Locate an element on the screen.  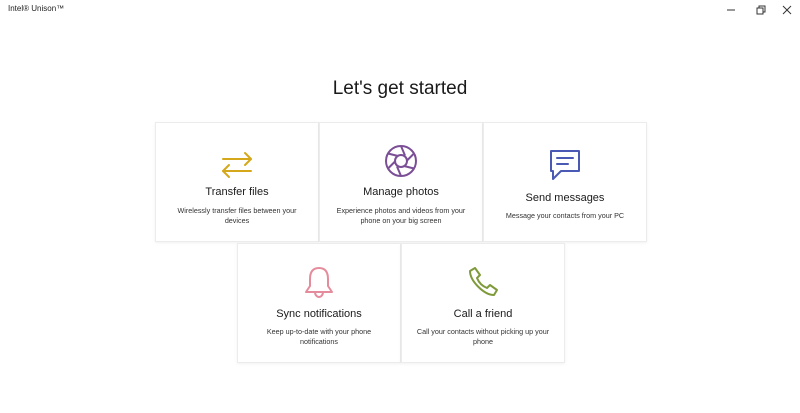
card-title: Call a friend is located at coordinates (483, 314).